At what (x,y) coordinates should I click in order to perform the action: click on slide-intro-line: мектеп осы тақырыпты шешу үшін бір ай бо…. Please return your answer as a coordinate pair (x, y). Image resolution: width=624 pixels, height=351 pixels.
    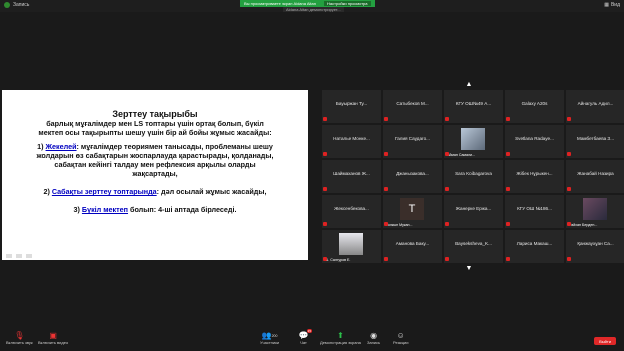
    Looking at the image, I should click on (155, 132).